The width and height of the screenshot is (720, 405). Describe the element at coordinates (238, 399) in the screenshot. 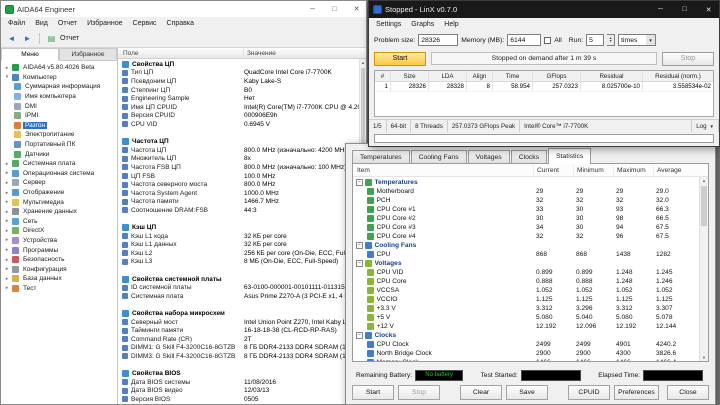

I see `table-row: Версия BIOS 0505` at that location.